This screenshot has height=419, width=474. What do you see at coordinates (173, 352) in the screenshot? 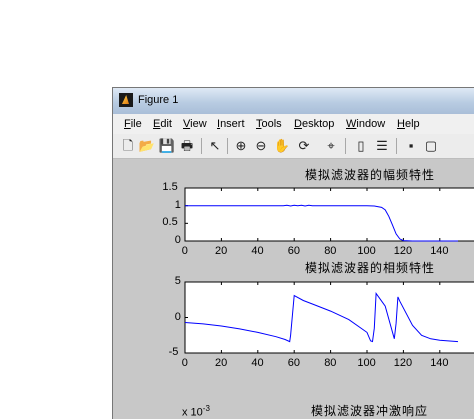
I see `y-tick-label: -5` at bounding box center [173, 352].